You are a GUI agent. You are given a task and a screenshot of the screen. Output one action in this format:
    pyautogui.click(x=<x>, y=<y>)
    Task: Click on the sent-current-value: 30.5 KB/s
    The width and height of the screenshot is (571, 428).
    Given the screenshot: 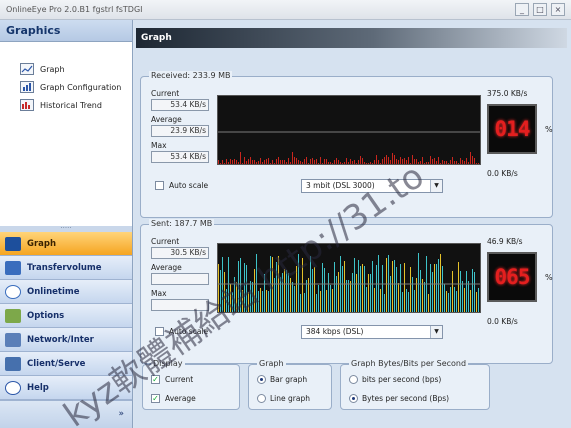 What is the action you would take?
    pyautogui.click(x=180, y=253)
    